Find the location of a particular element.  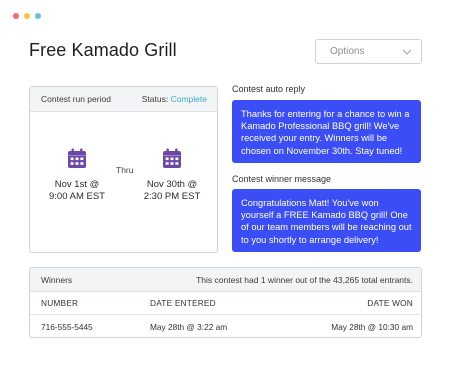

page-title: Free Kamado Grill is located at coordinates (103, 50).